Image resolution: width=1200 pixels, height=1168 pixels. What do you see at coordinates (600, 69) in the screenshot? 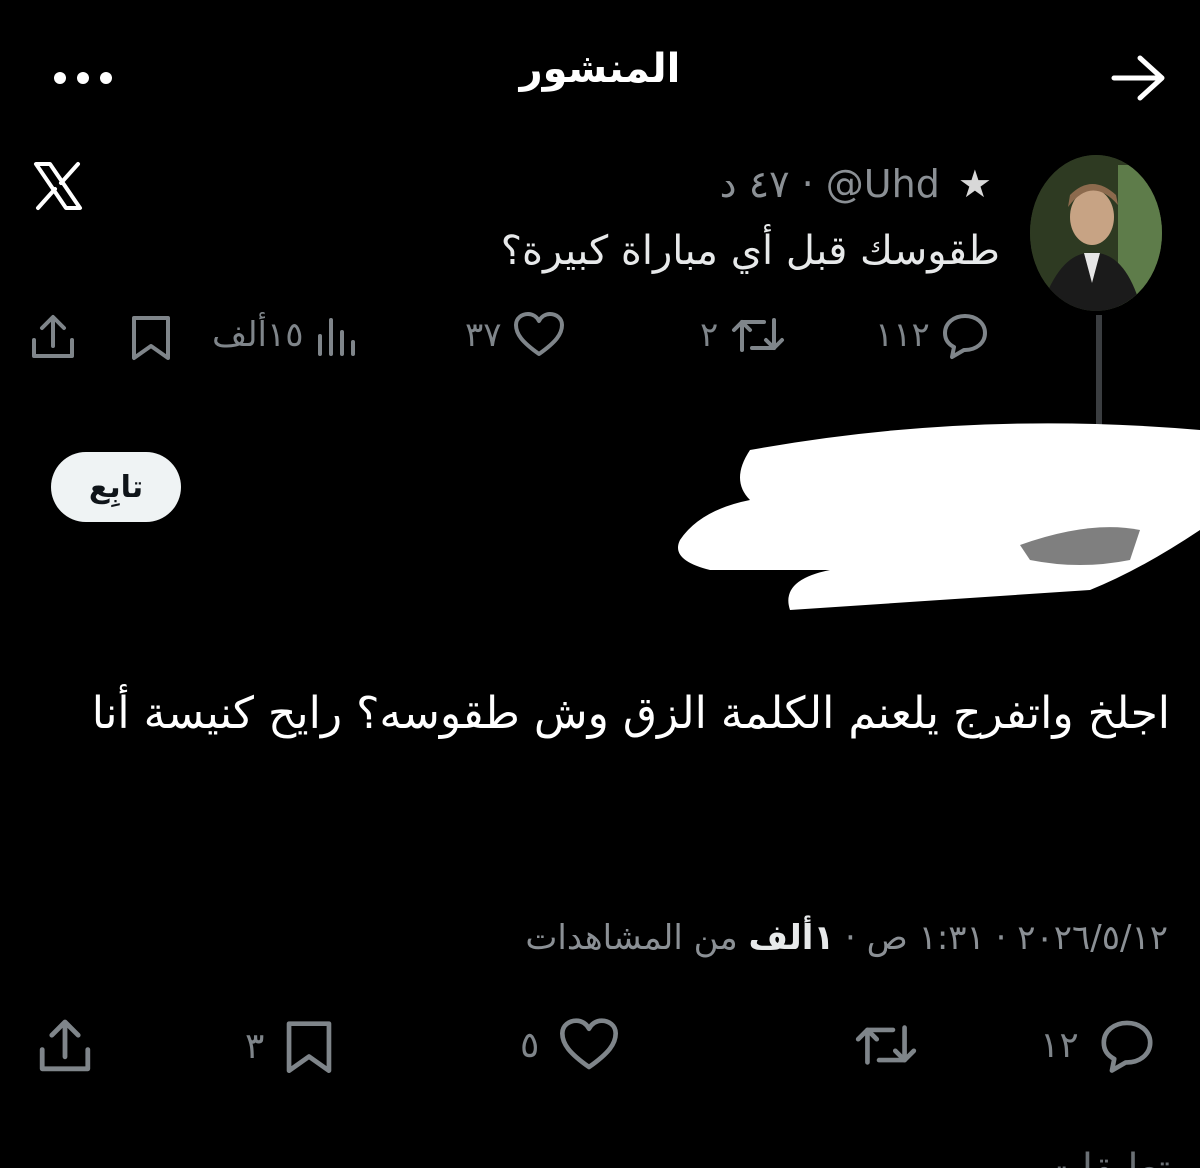
I see `page-title: المنشور` at bounding box center [600, 69].